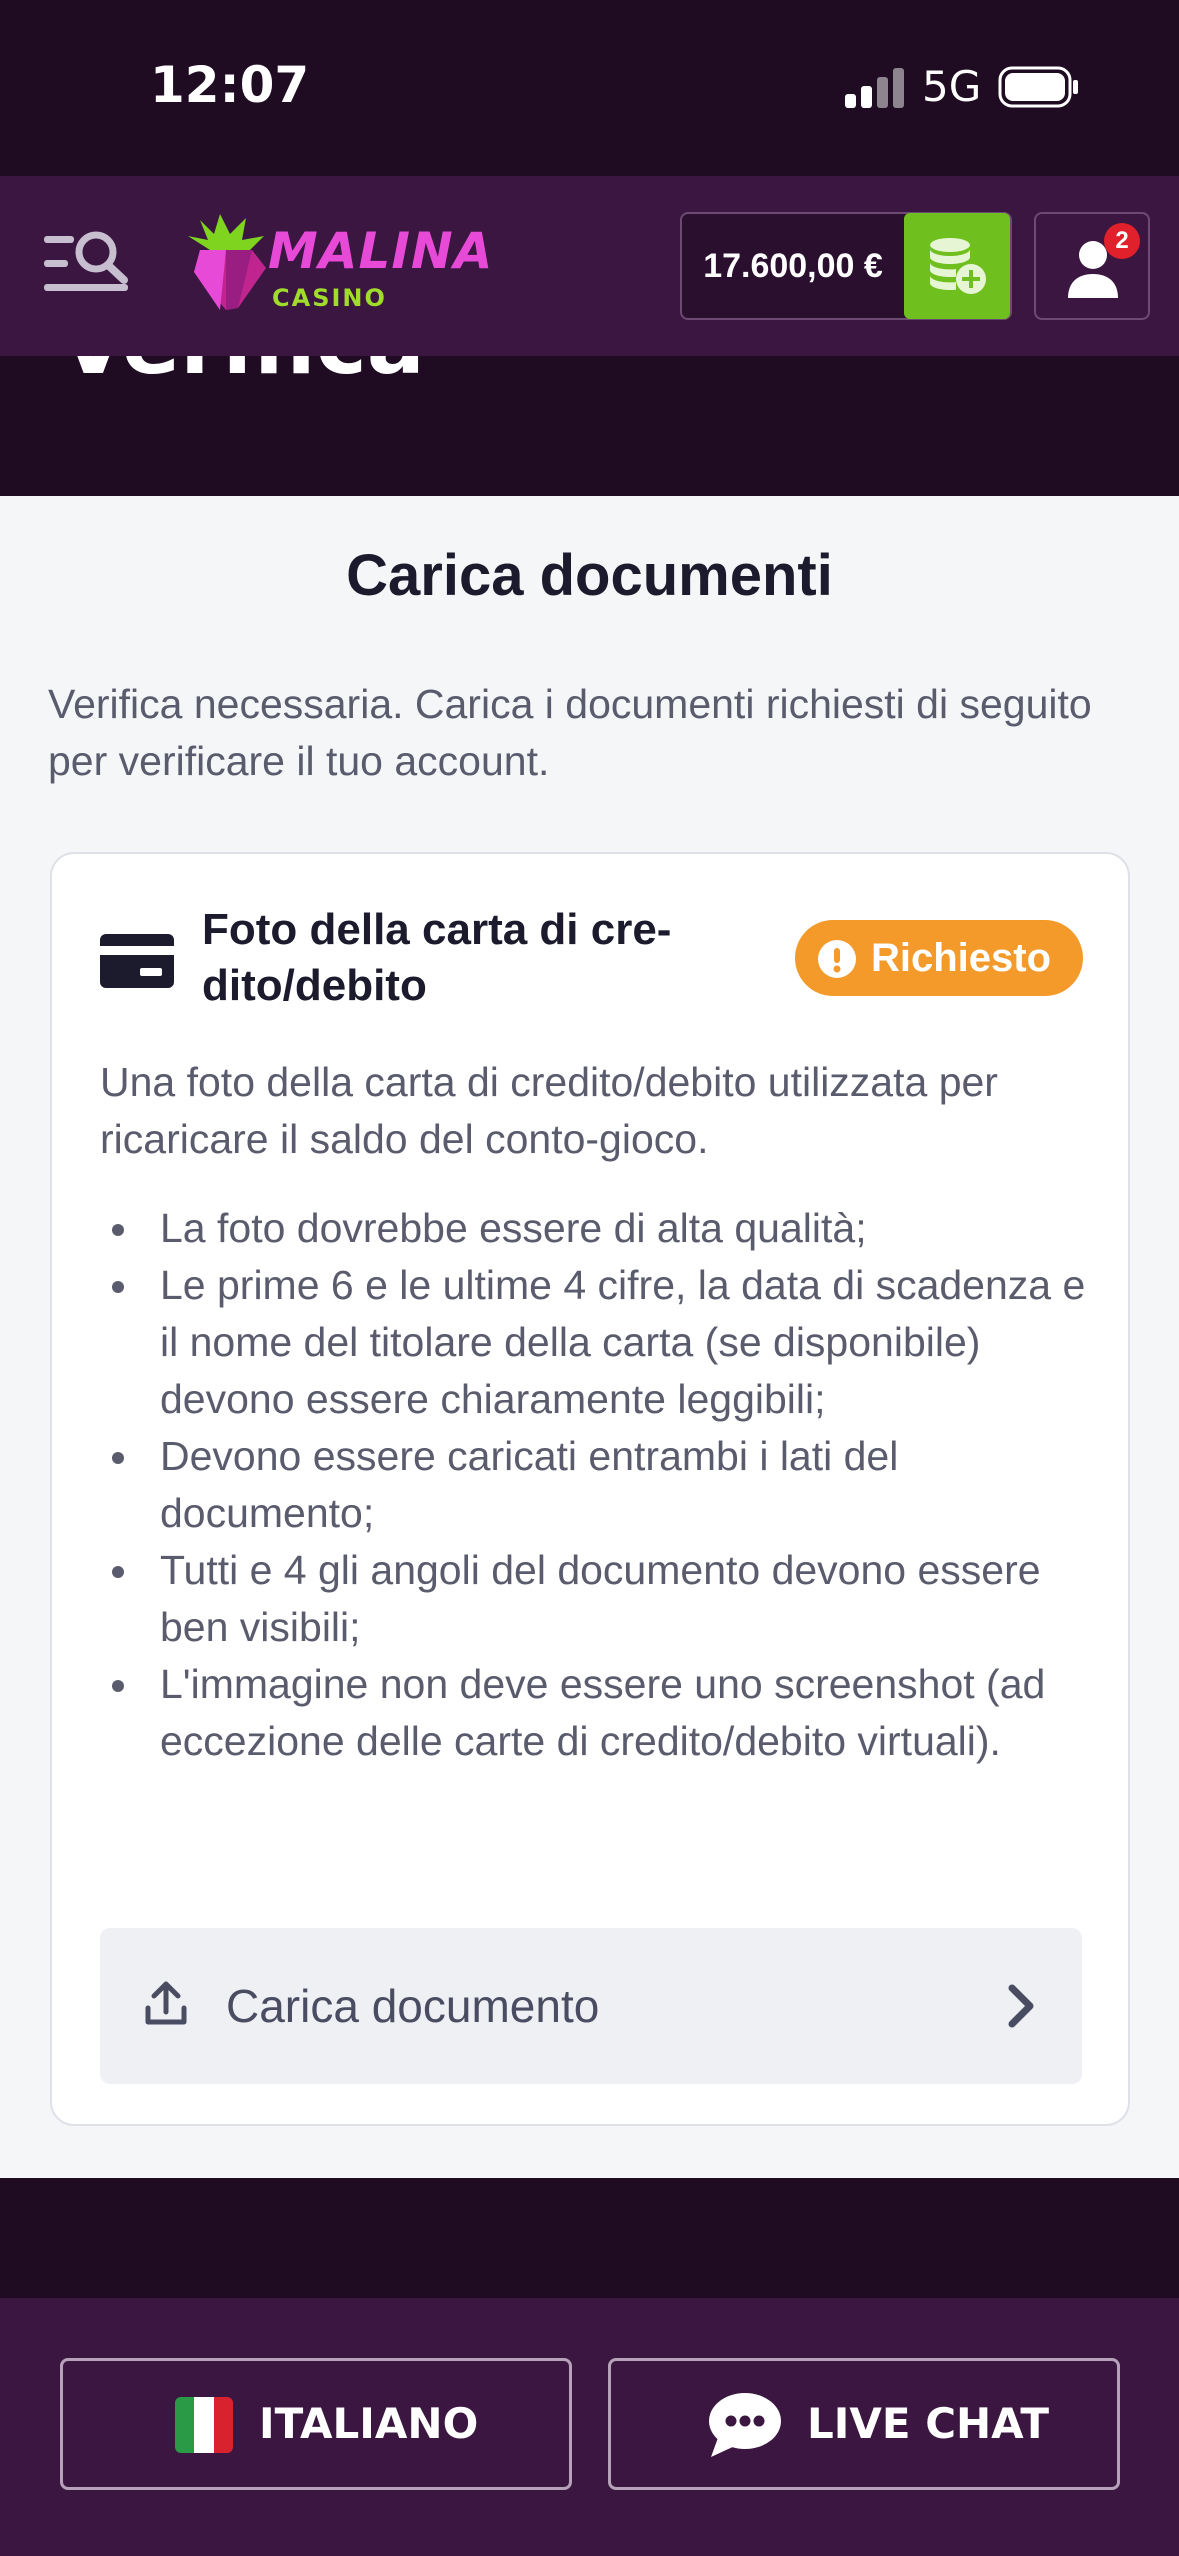 This screenshot has height=2556, width=1179. Describe the element at coordinates (589, 2427) in the screenshot. I see `site-footer: ITALIANO LIVE CHAT` at that location.